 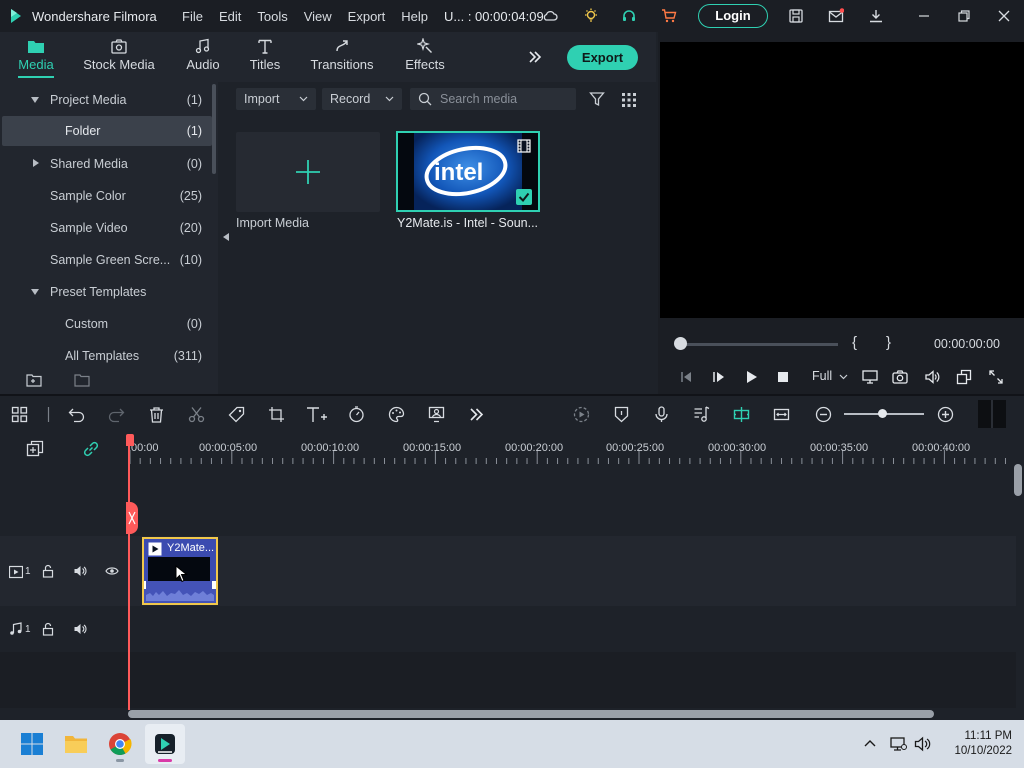 I want to click on search-box, so click(x=493, y=99).